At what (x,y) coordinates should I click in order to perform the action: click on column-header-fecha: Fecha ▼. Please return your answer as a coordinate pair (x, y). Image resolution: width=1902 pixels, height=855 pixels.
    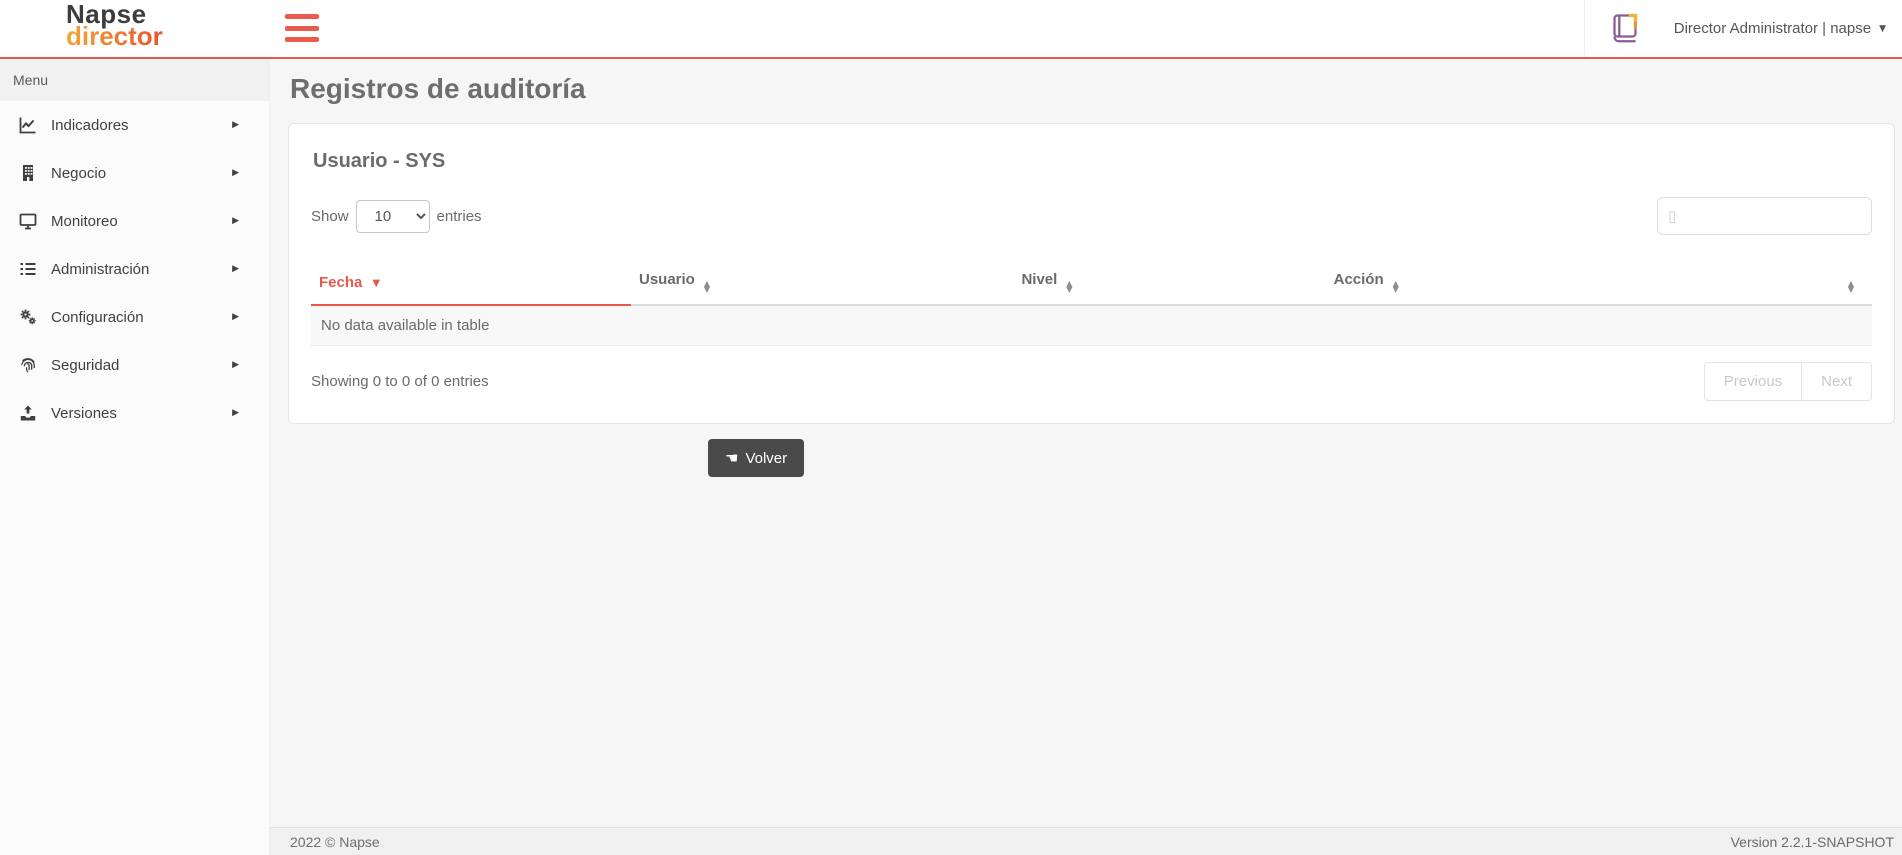
    Looking at the image, I should click on (471, 282).